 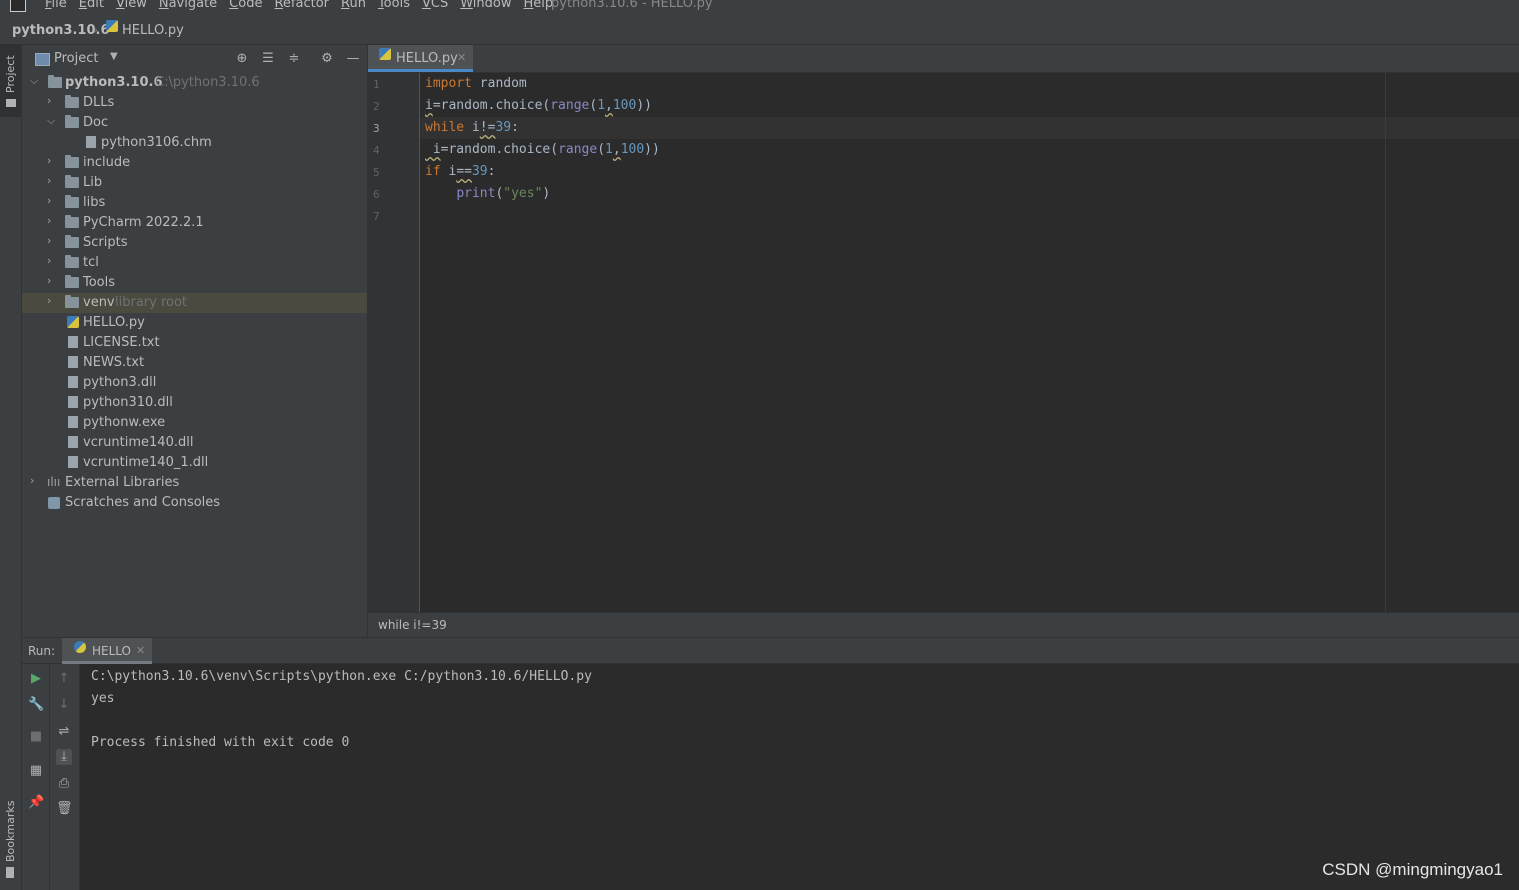 I want to click on menu-code: Code, so click(x=245, y=5).